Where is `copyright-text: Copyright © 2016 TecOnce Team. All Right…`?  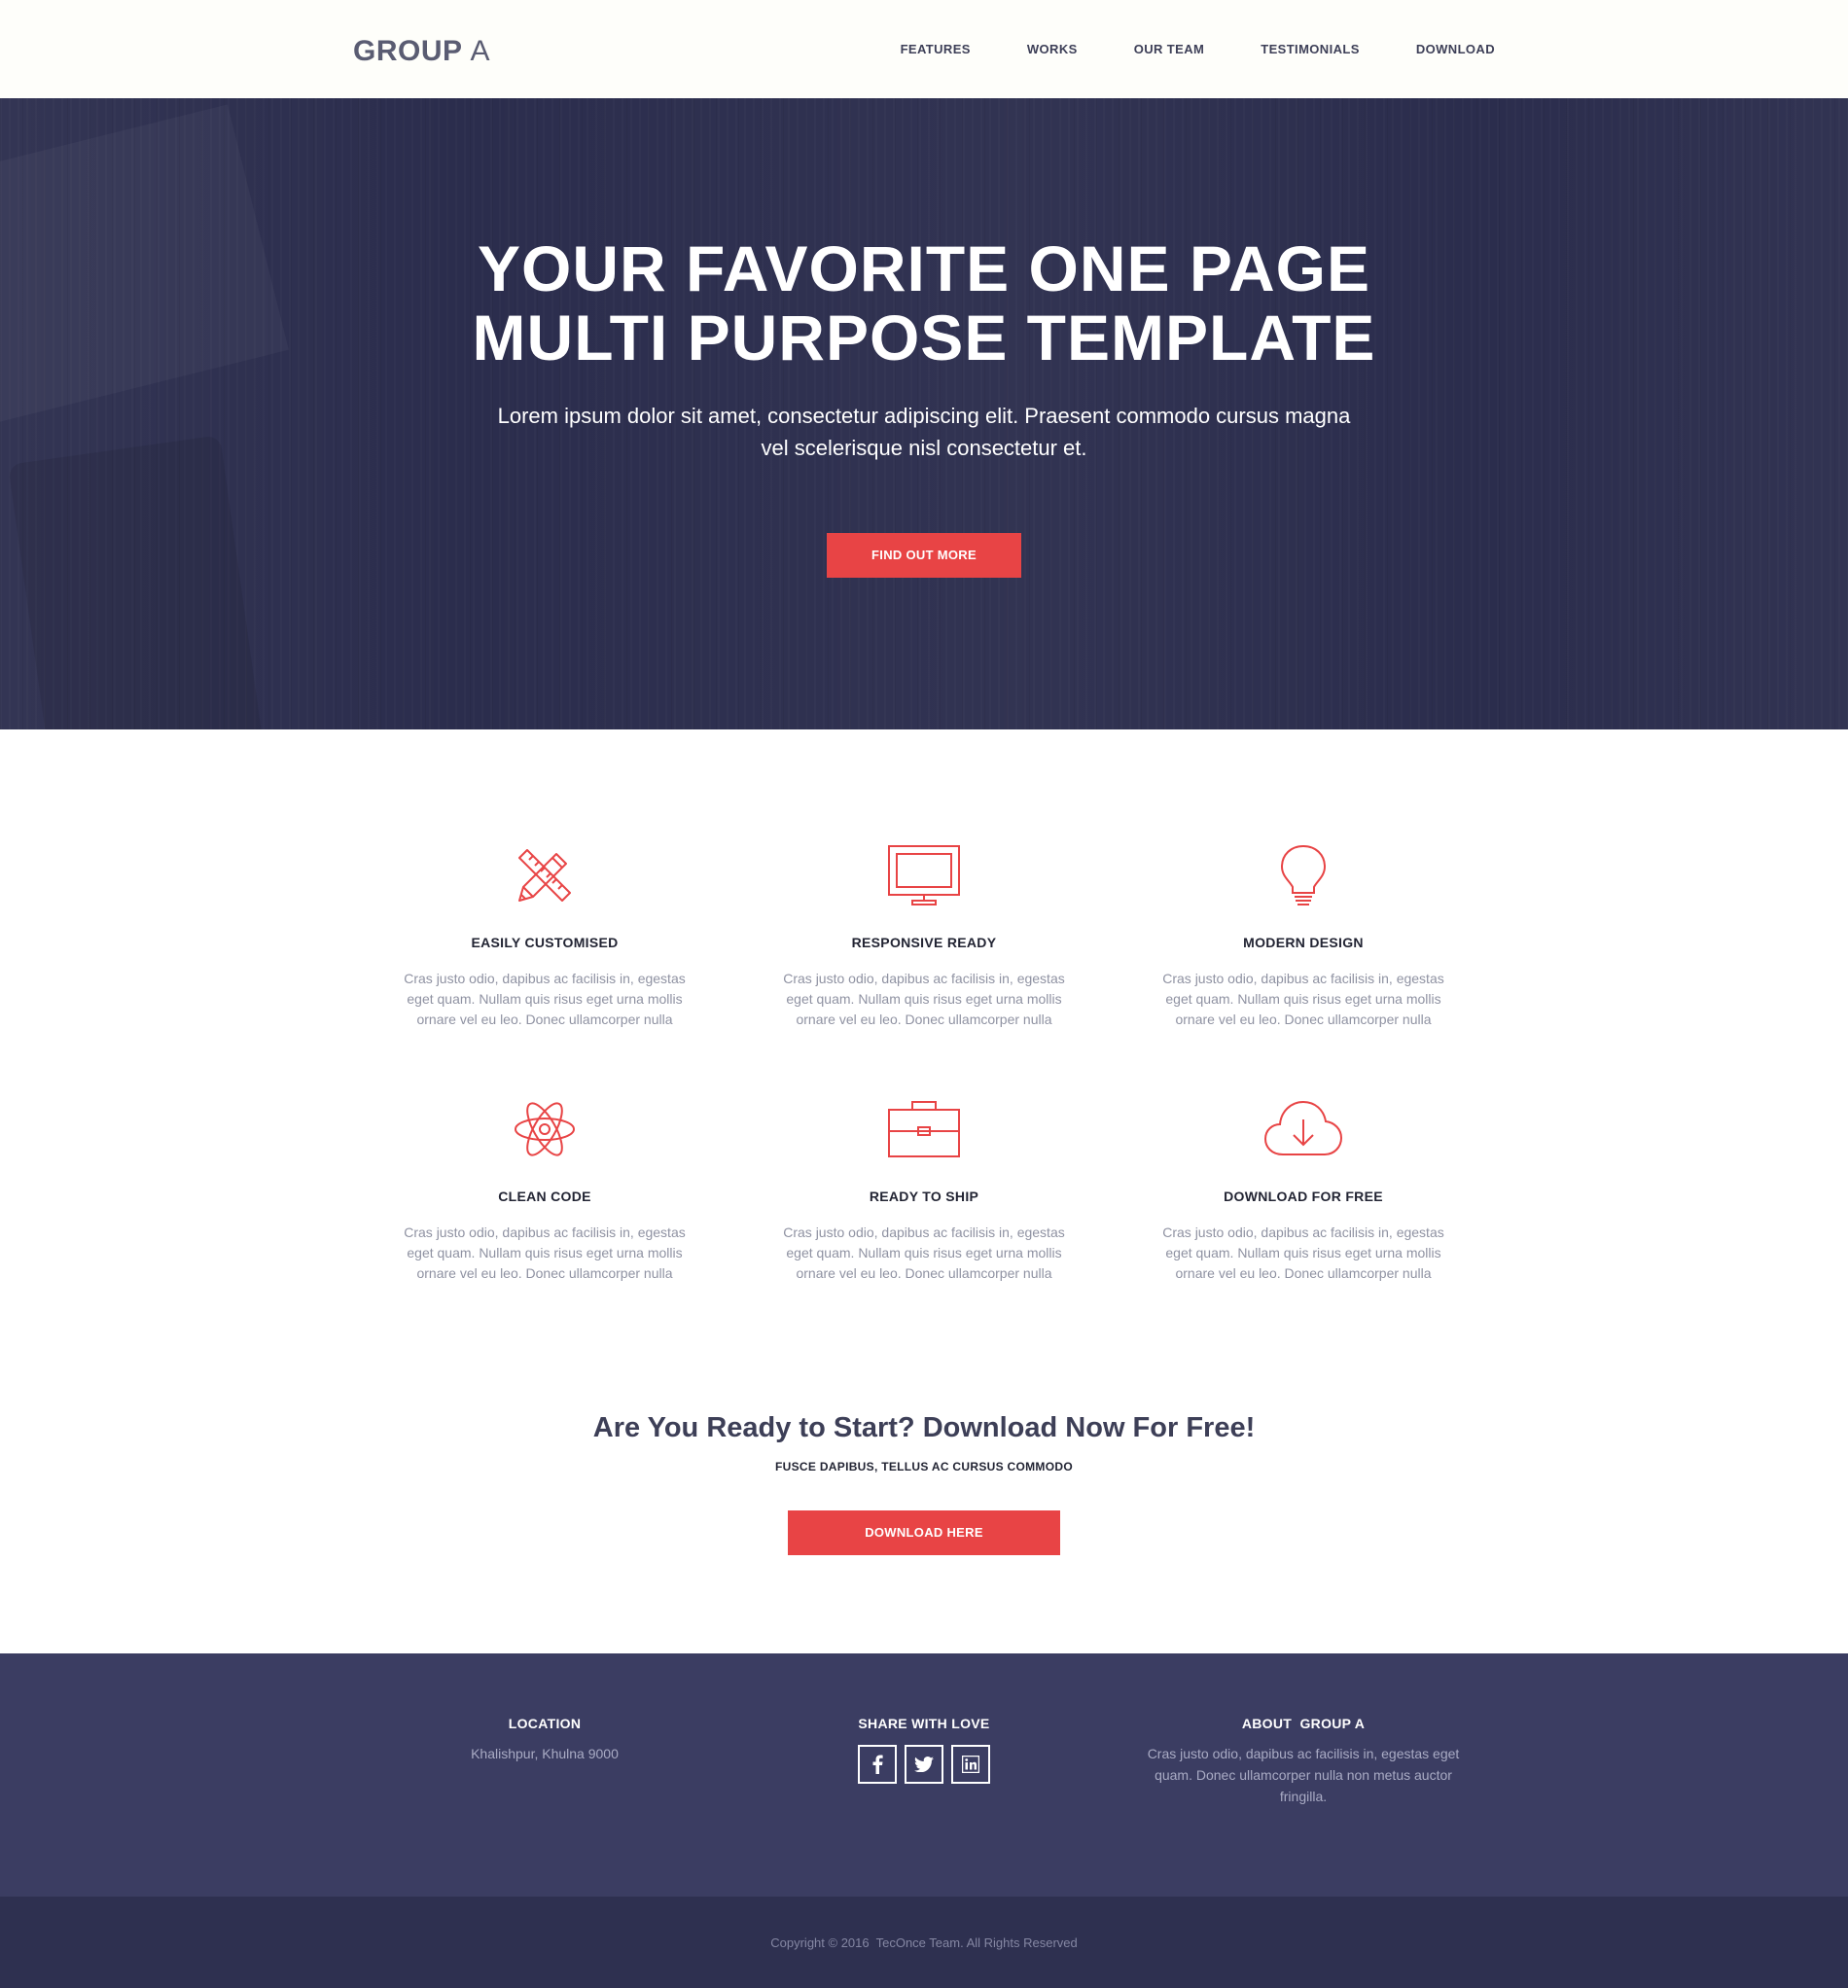
copyright-text: Copyright © 2016 TecOnce Team. All Right… is located at coordinates (924, 1942).